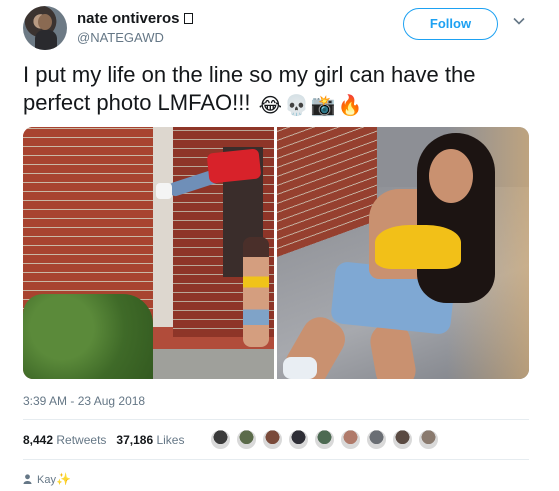  Describe the element at coordinates (46, 40) in the screenshot. I see `avatar-body` at that location.